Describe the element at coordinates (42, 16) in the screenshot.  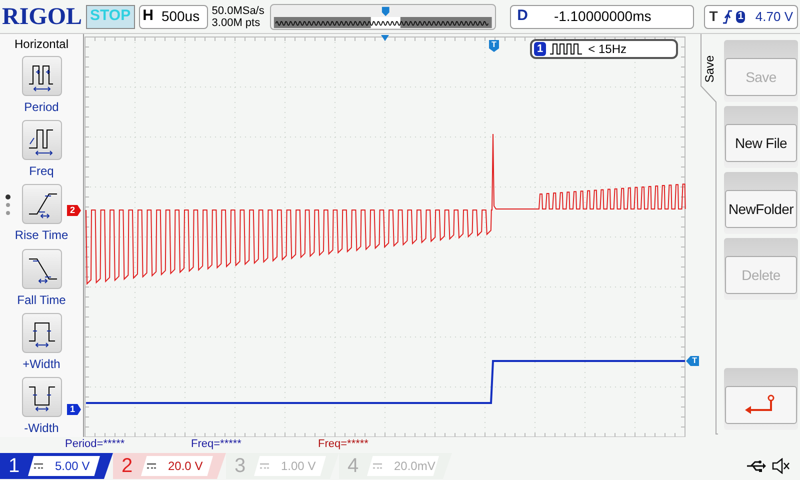
I see `logo: RIGOL` at that location.